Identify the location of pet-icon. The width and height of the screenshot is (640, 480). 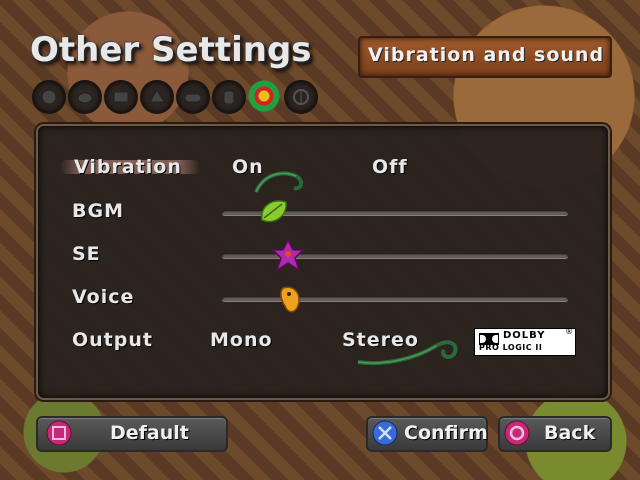
(85, 97).